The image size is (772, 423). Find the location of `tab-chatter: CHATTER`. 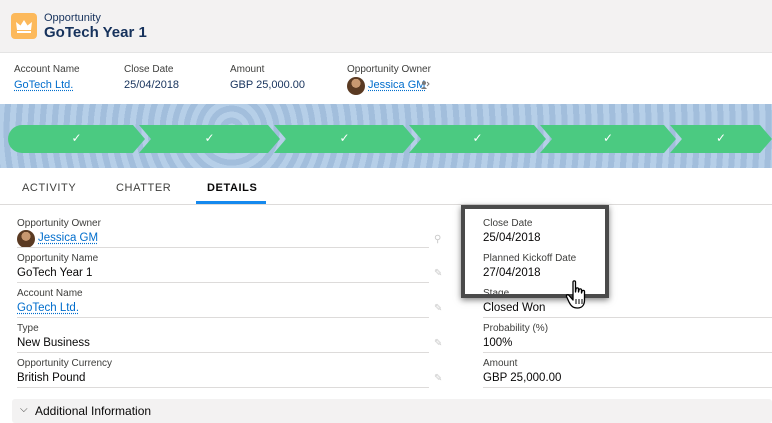

tab-chatter: CHATTER is located at coordinates (143, 188).